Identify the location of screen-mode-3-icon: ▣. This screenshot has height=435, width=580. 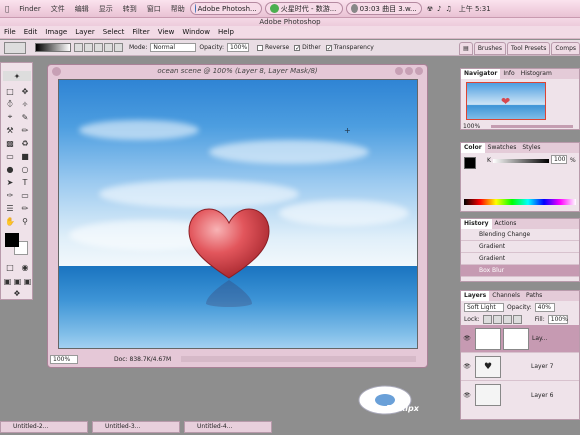
(27, 281).